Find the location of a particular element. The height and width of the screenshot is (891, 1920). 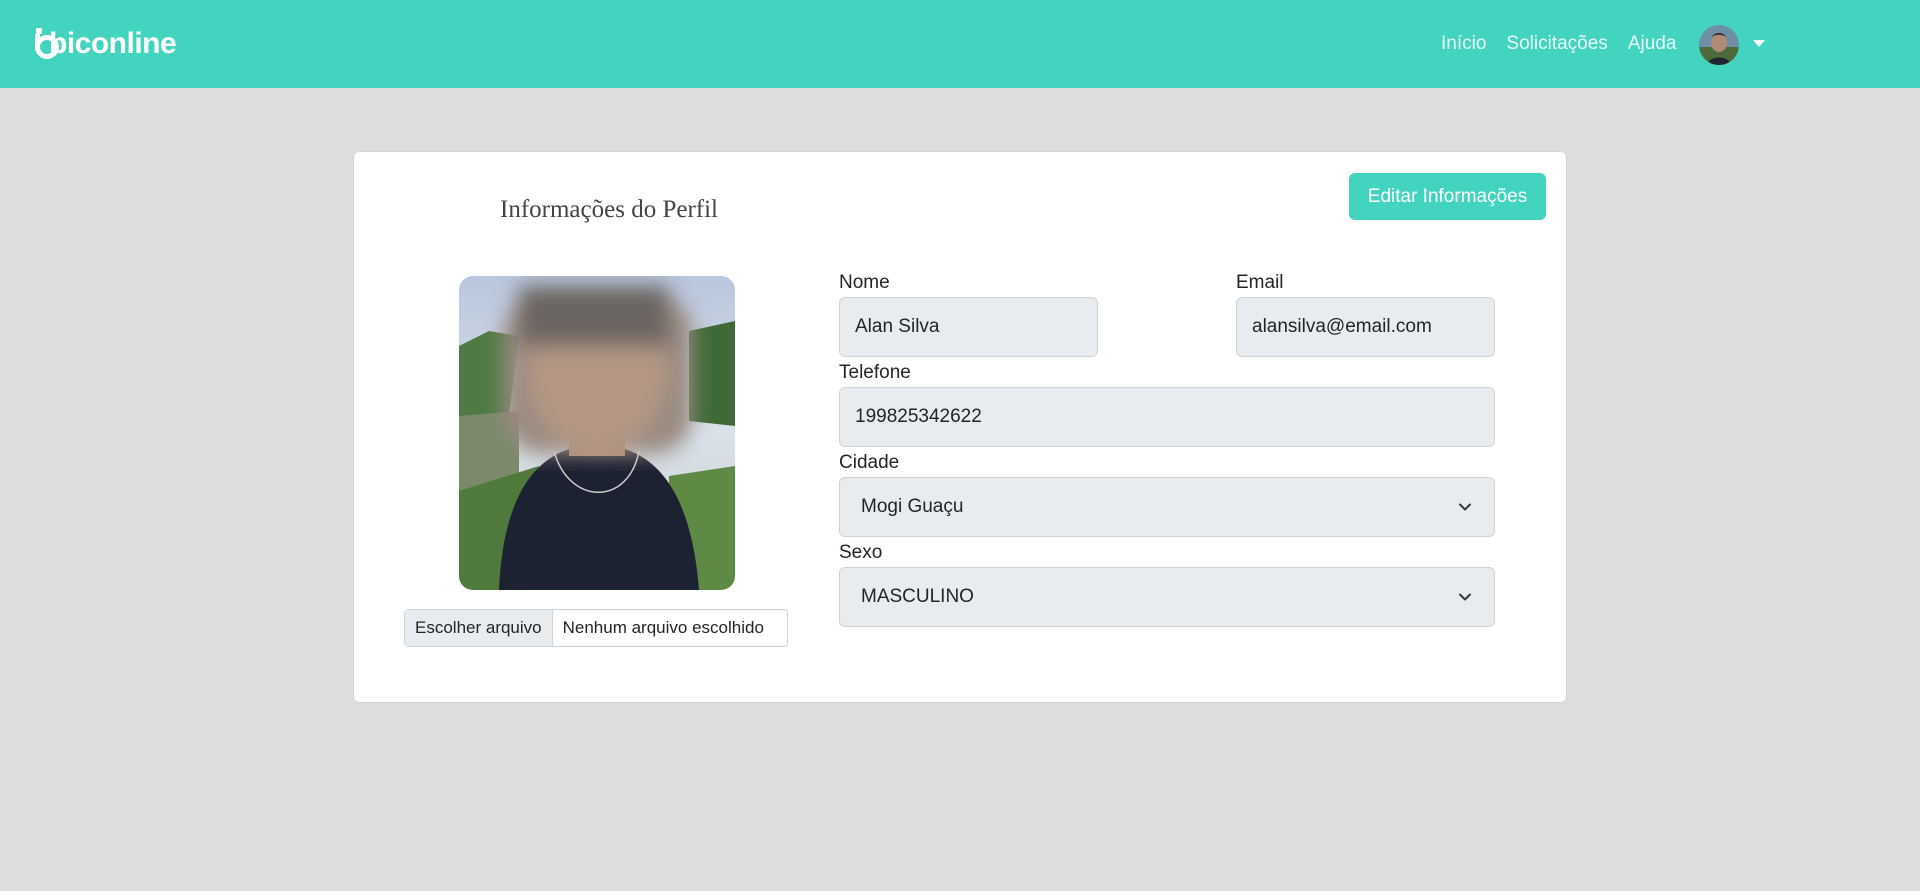

cidade-label: Cidade is located at coordinates (869, 462).